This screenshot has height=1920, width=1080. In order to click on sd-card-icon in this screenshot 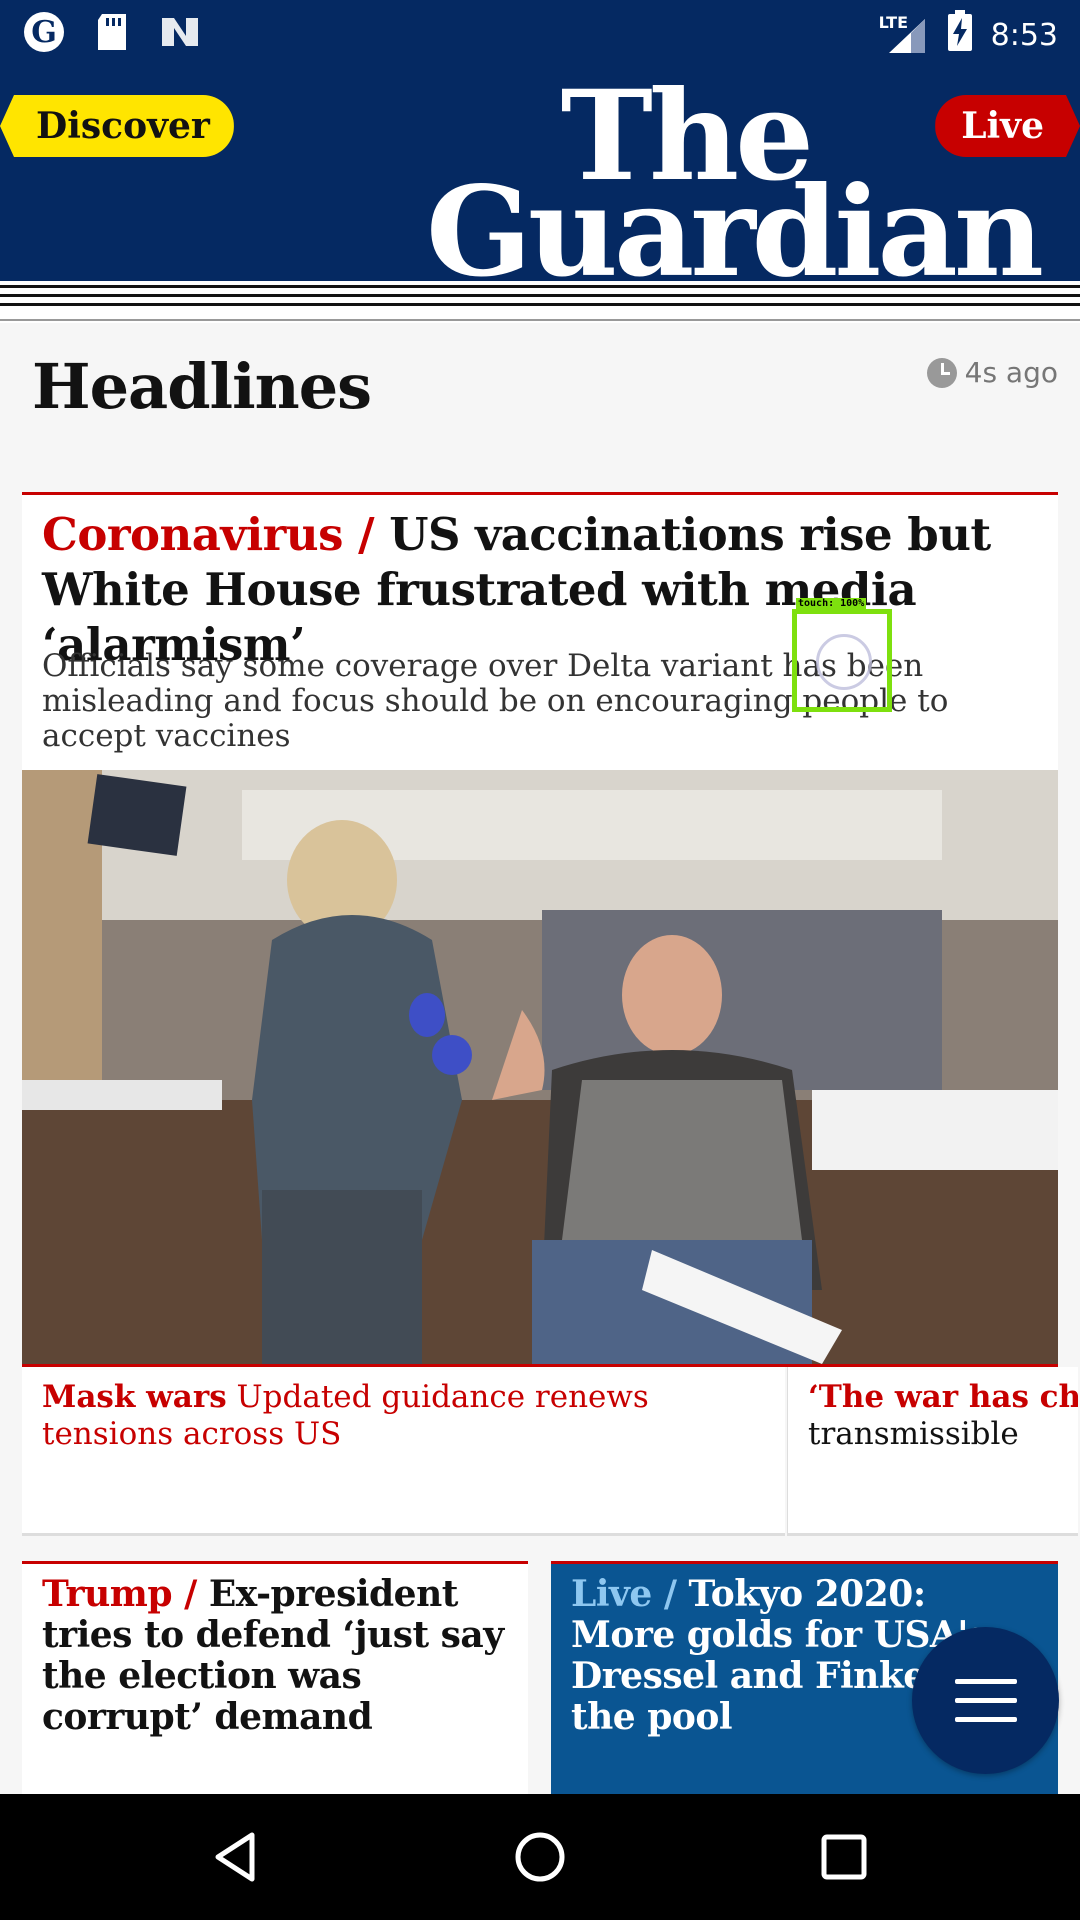, I will do `click(112, 32)`.